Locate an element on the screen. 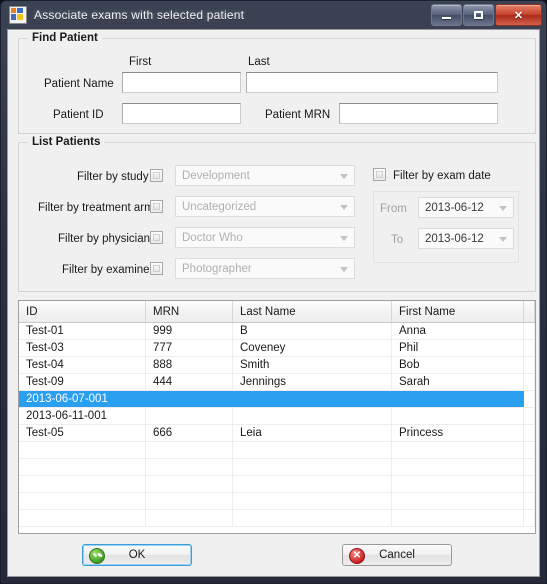 The height and width of the screenshot is (584, 547). table-cell-last-name: Jennings is located at coordinates (312, 382).